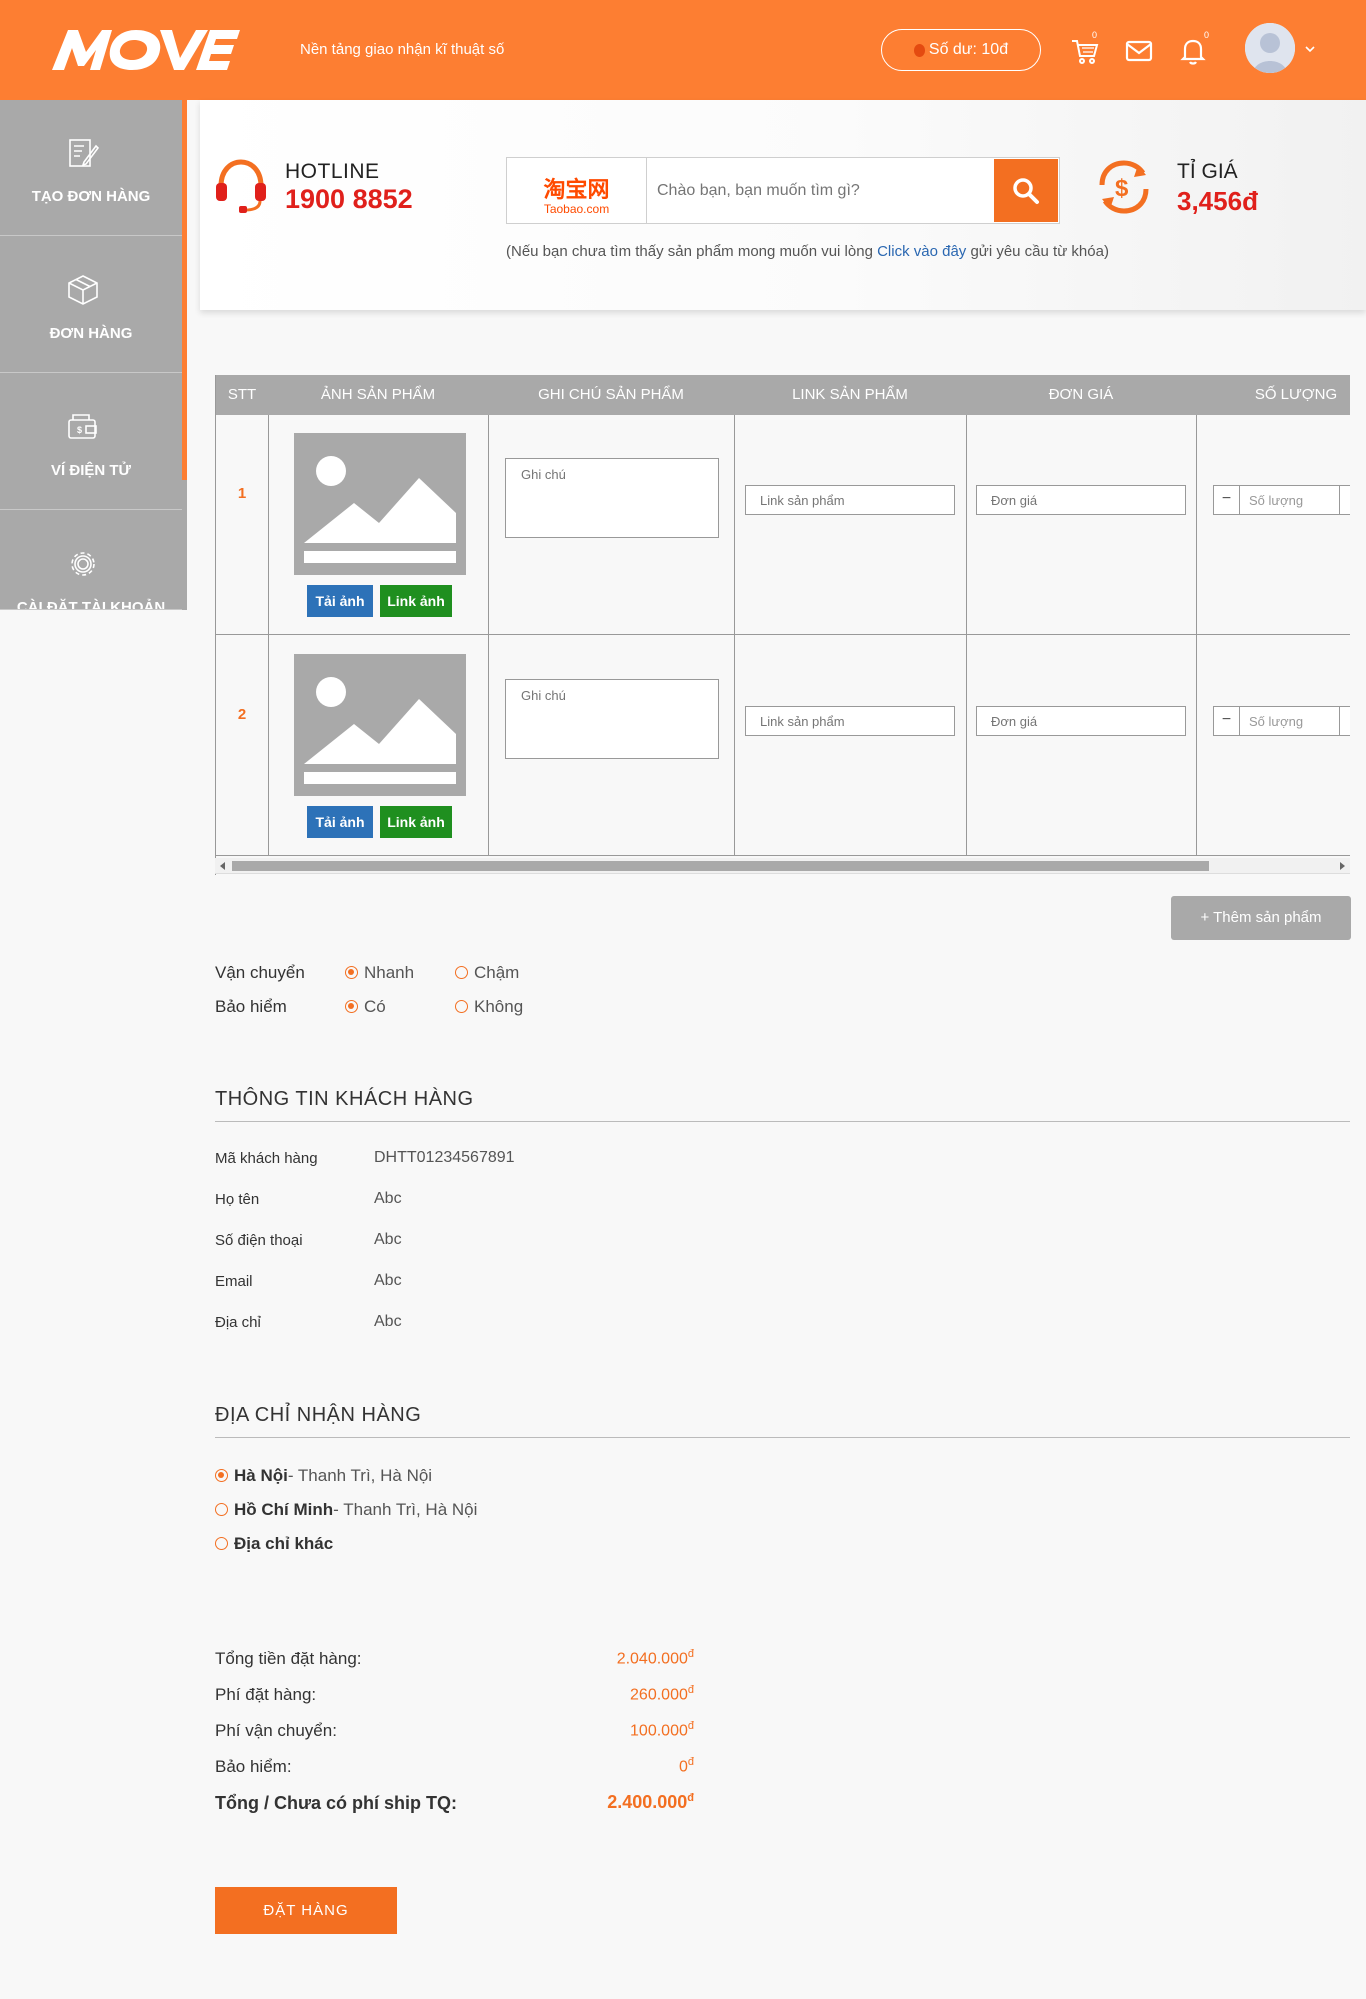  What do you see at coordinates (242, 493) in the screenshot?
I see `row-index: 1` at bounding box center [242, 493].